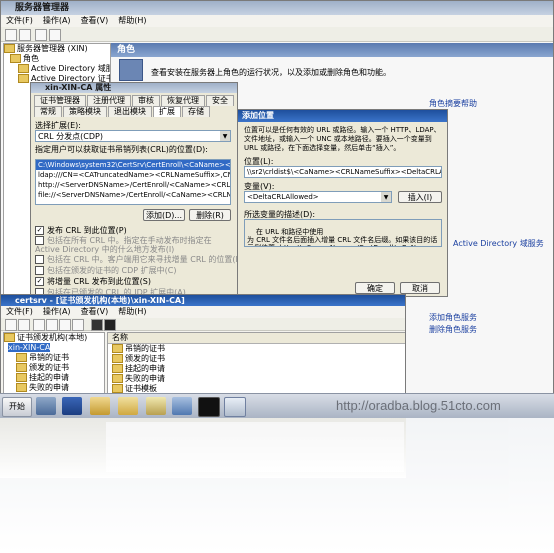 This screenshot has width=554, height=553. I want to click on ca-properties-titlebar: xin-XIN-CA 属性, so click(134, 88).